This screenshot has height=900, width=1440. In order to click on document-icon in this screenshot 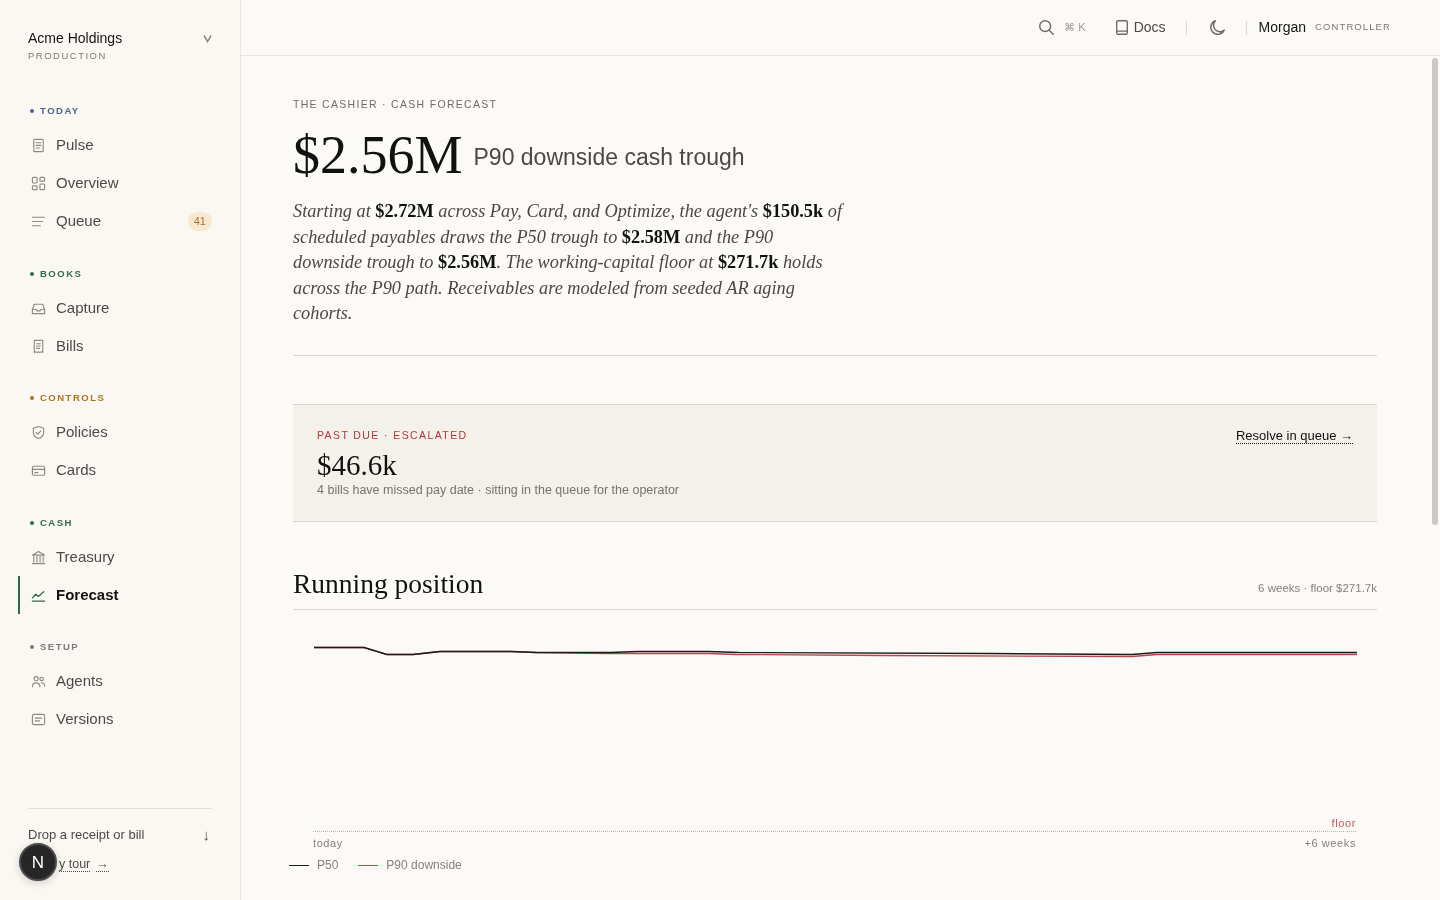, I will do `click(38, 145)`.